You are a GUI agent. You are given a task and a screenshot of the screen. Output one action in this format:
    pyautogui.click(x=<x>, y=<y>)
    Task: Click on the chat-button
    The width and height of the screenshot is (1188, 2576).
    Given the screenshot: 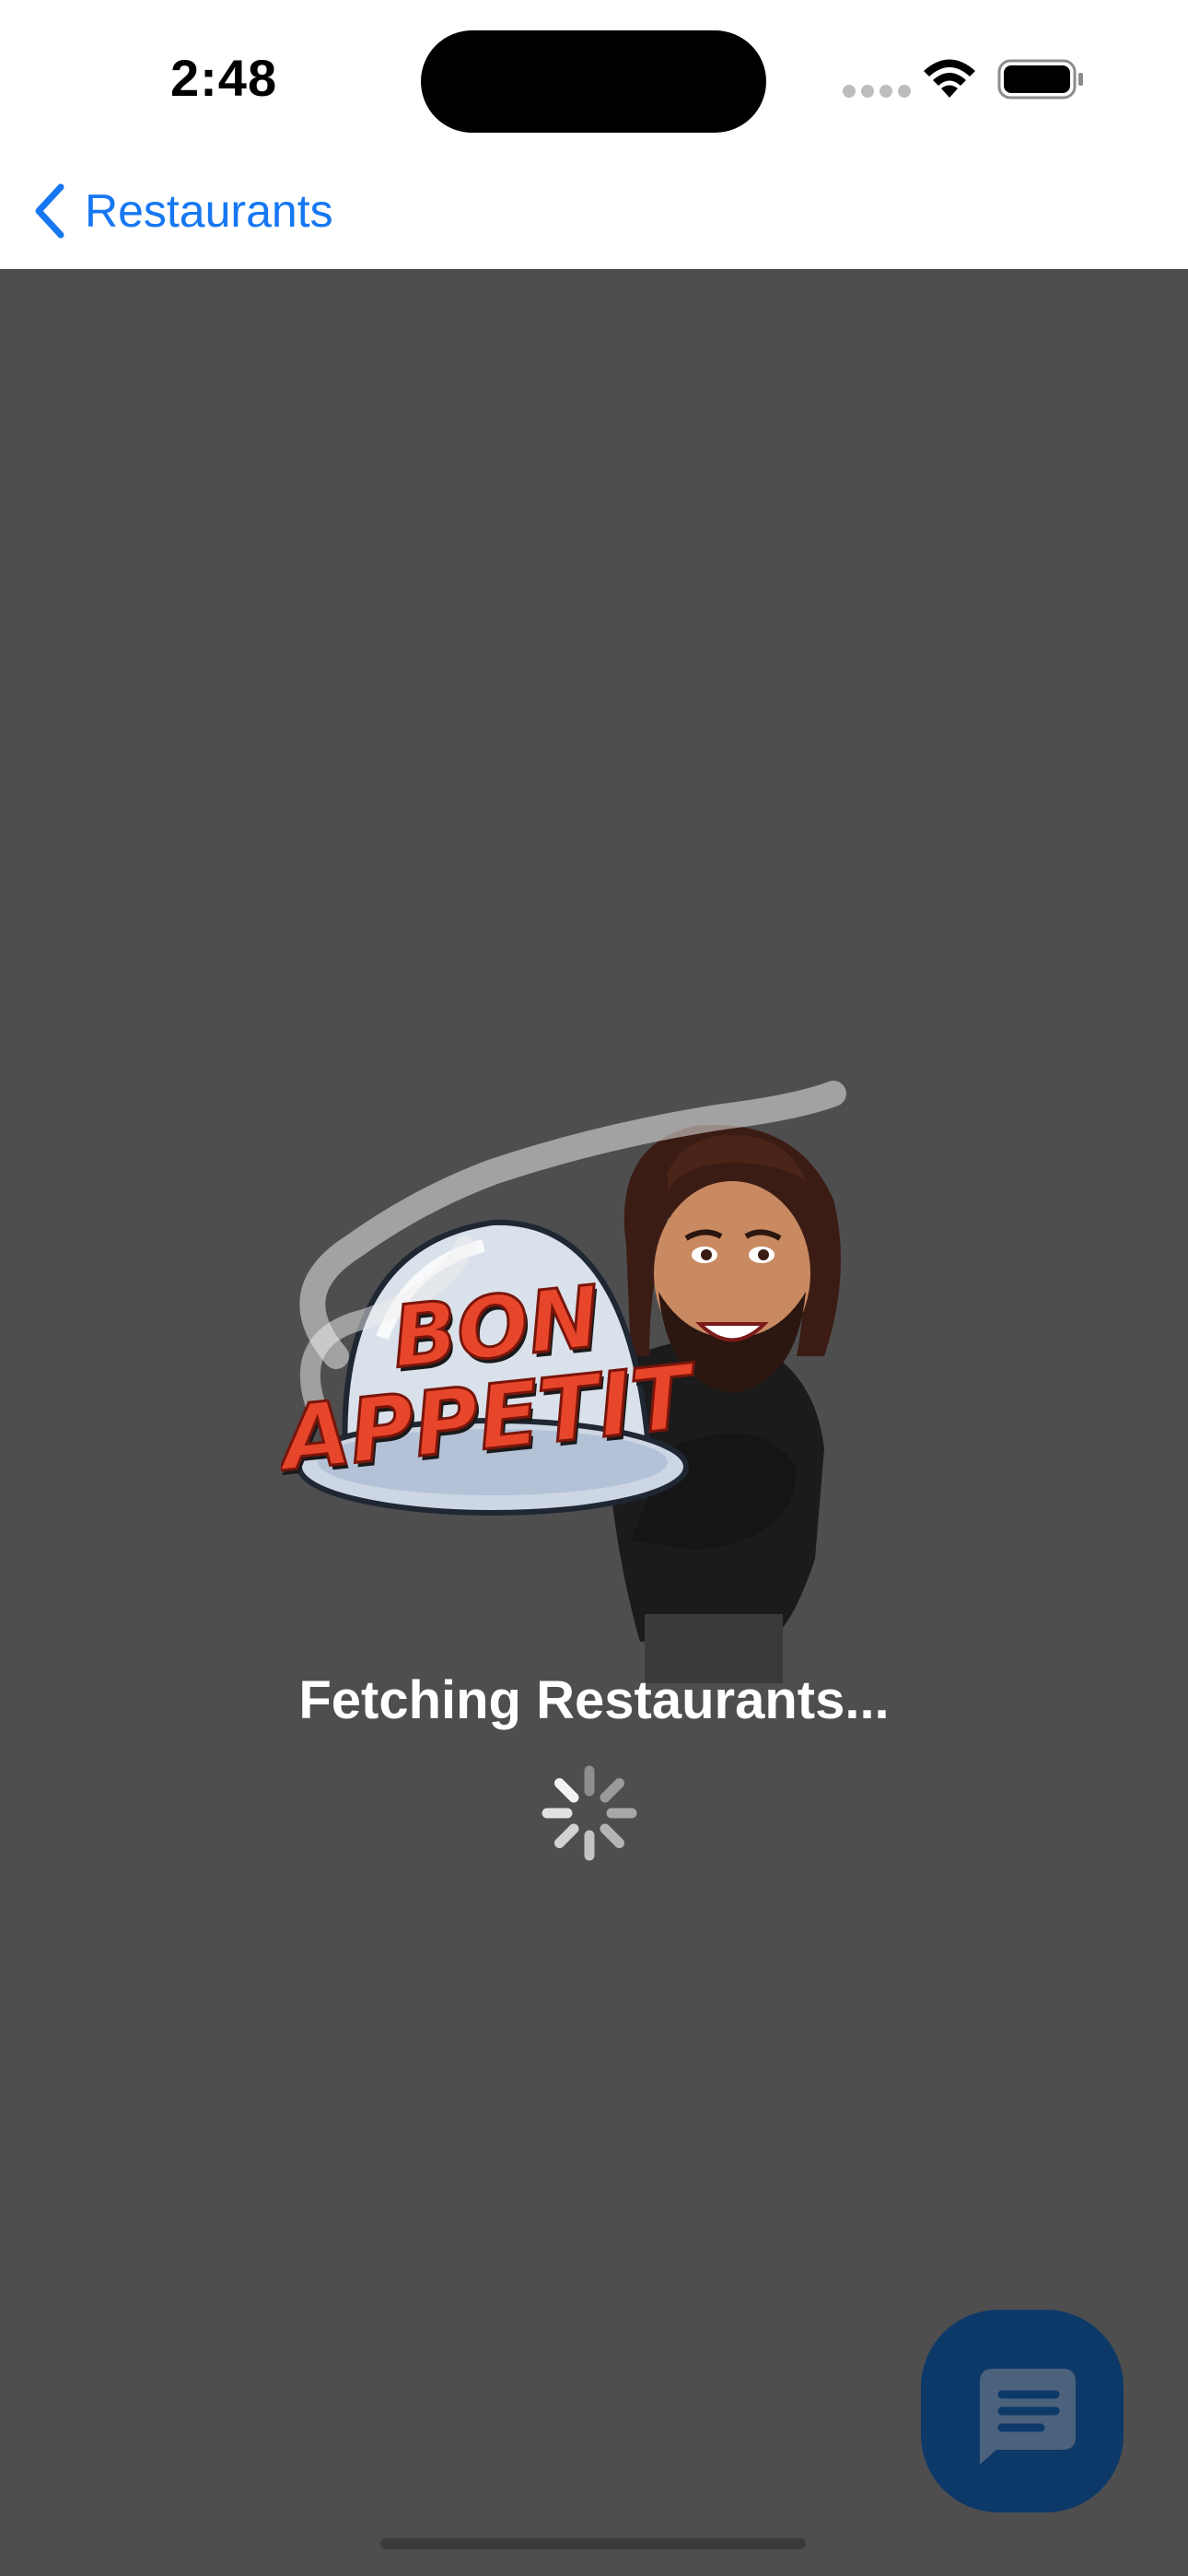 What is the action you would take?
    pyautogui.click(x=1022, y=2411)
    